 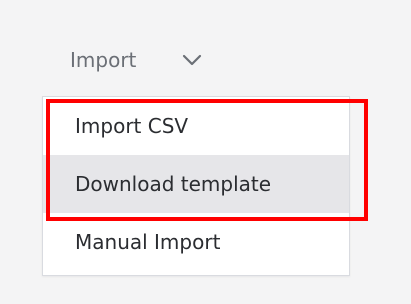 I want to click on menu-item-manual-import: Manual Import, so click(x=196, y=242).